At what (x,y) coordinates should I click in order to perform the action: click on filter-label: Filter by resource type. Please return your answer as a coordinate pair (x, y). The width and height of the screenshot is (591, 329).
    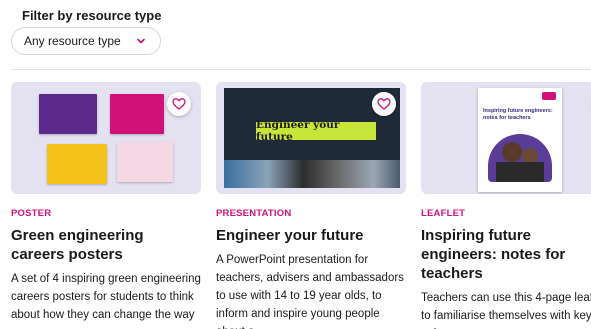
    Looking at the image, I should click on (92, 15).